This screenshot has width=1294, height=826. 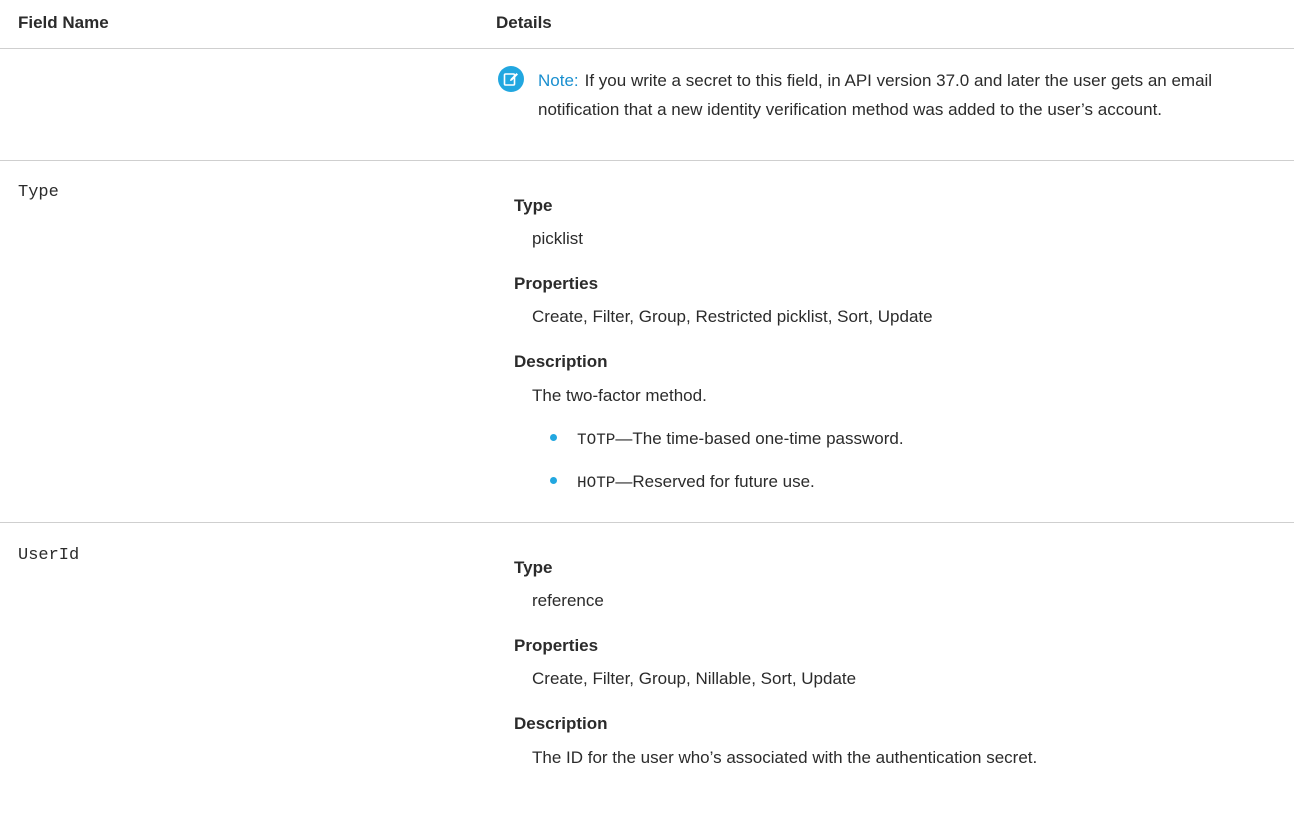 I want to click on enum-code: TOTP, so click(x=596, y=440).